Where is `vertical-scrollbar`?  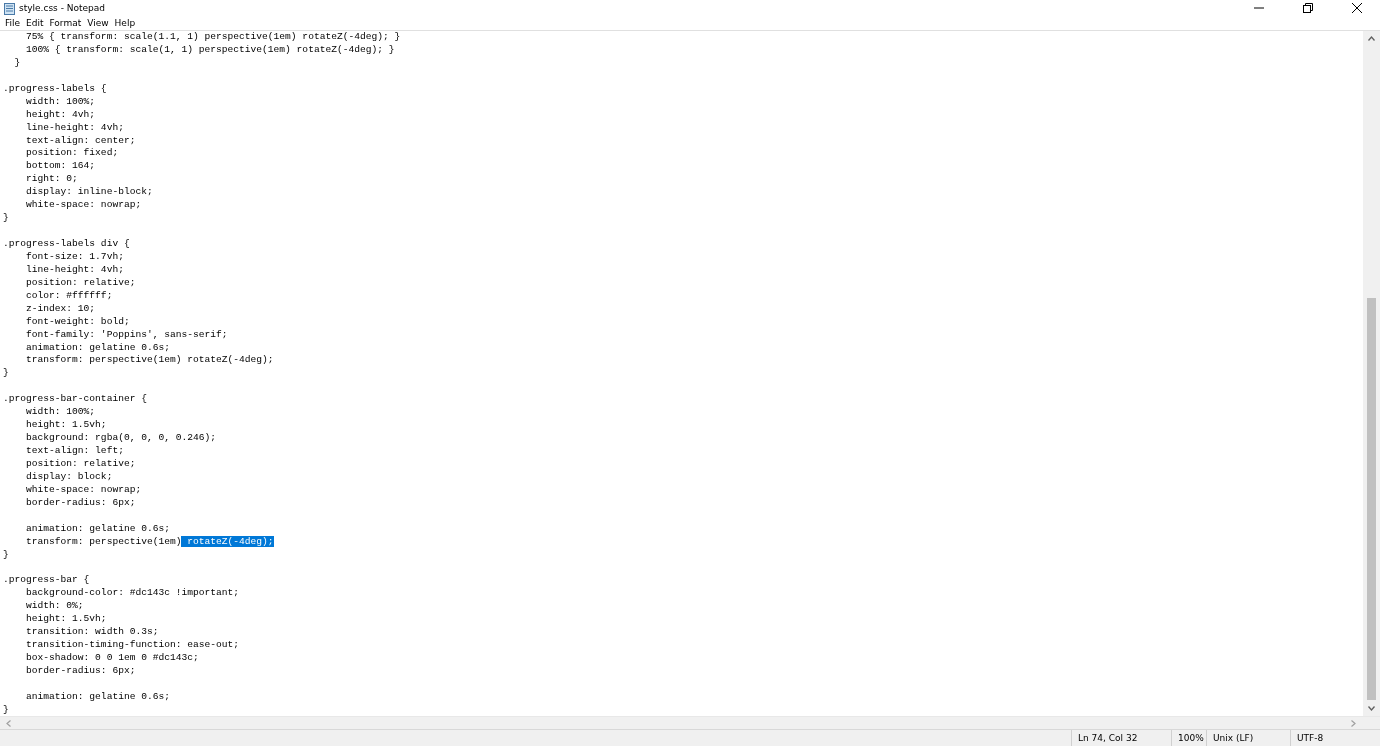 vertical-scrollbar is located at coordinates (1371, 373).